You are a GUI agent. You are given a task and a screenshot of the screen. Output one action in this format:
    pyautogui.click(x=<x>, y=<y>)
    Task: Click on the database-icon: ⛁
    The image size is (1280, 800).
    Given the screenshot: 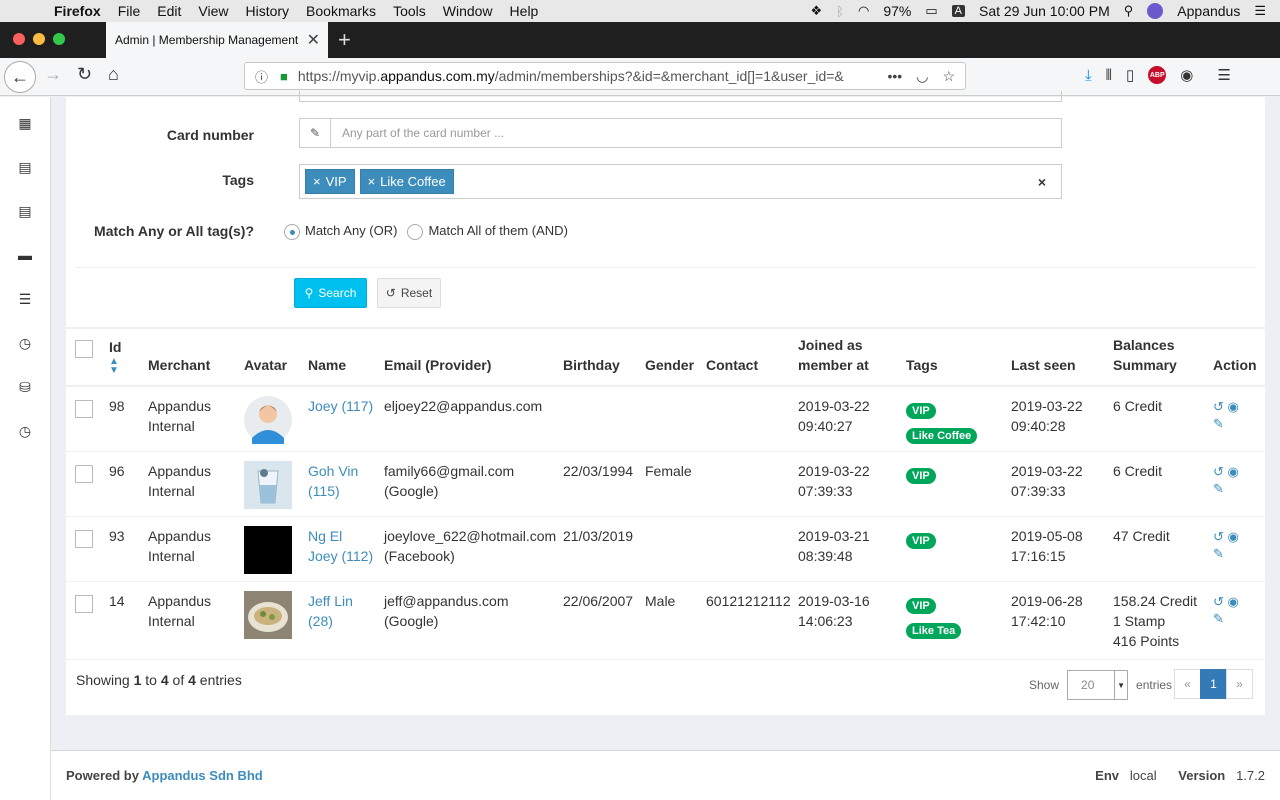 What is the action you would take?
    pyautogui.click(x=25, y=387)
    